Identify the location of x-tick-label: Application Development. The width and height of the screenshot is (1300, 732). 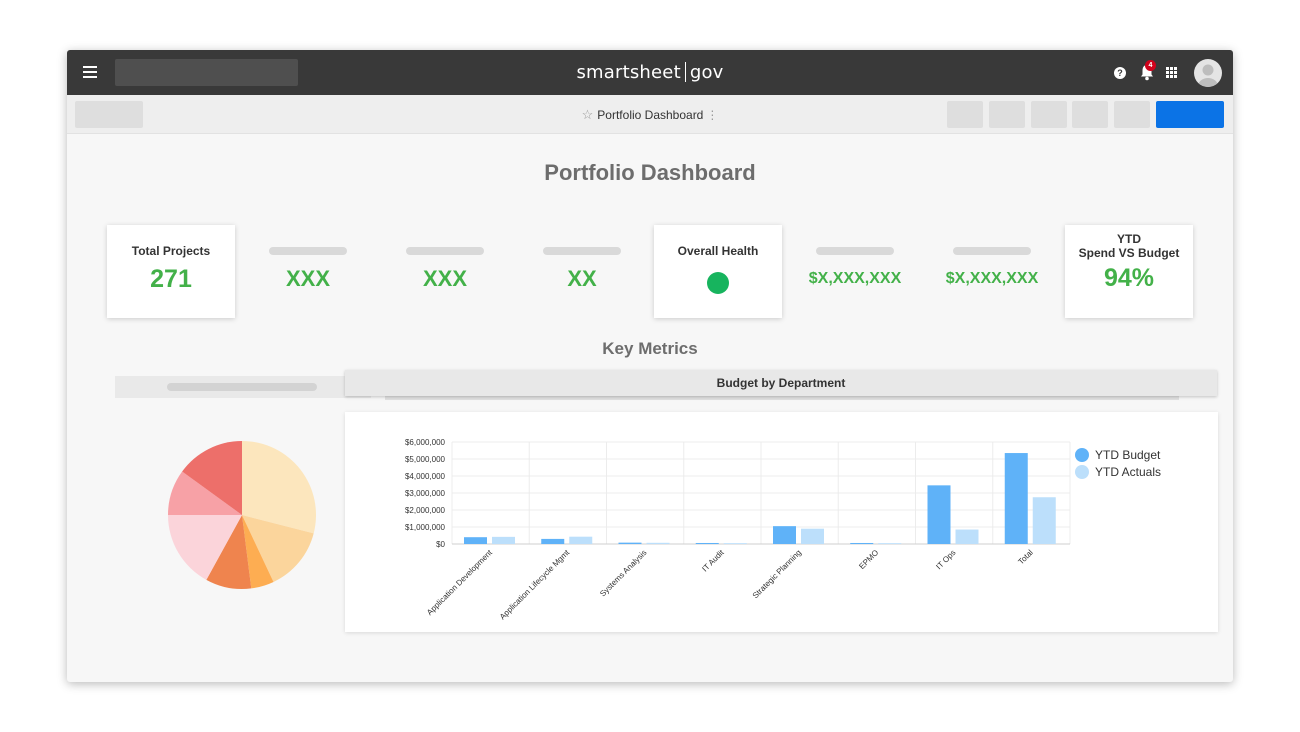
(459, 582).